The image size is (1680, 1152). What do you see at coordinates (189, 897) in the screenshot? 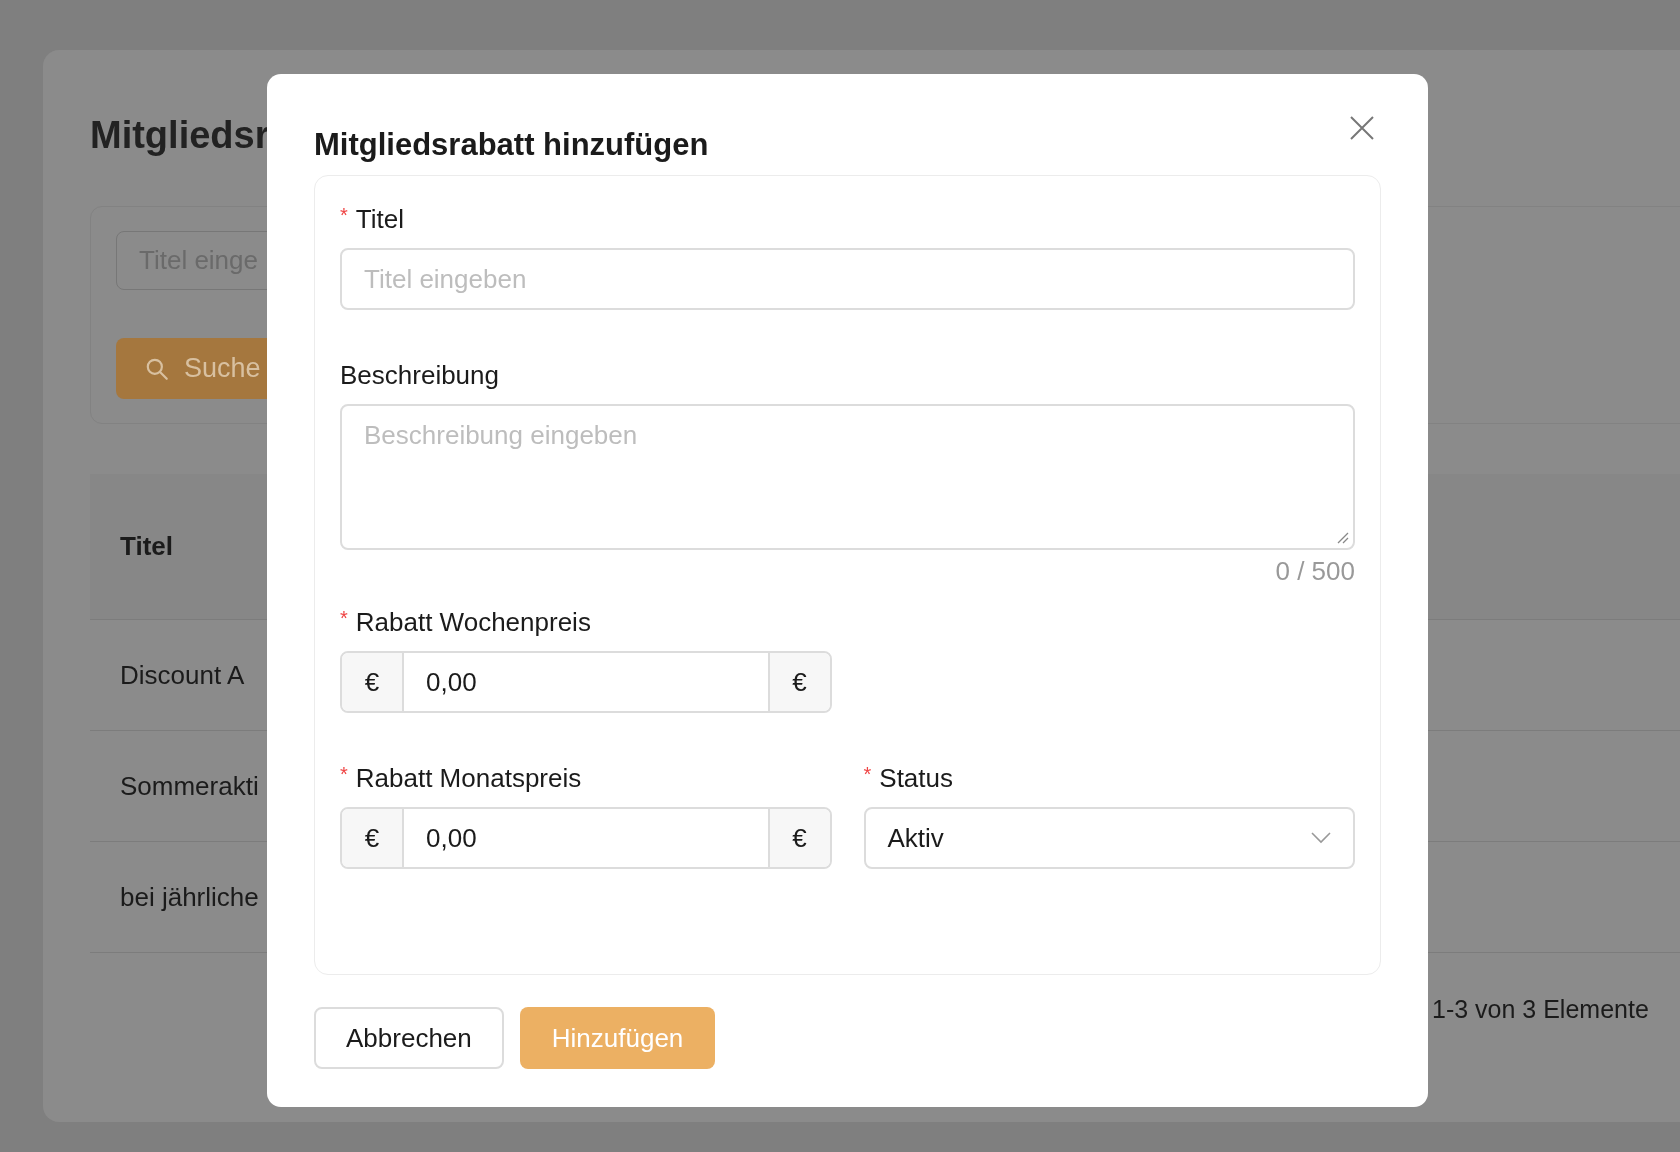
I see `table-cell: bei jährliche` at bounding box center [189, 897].